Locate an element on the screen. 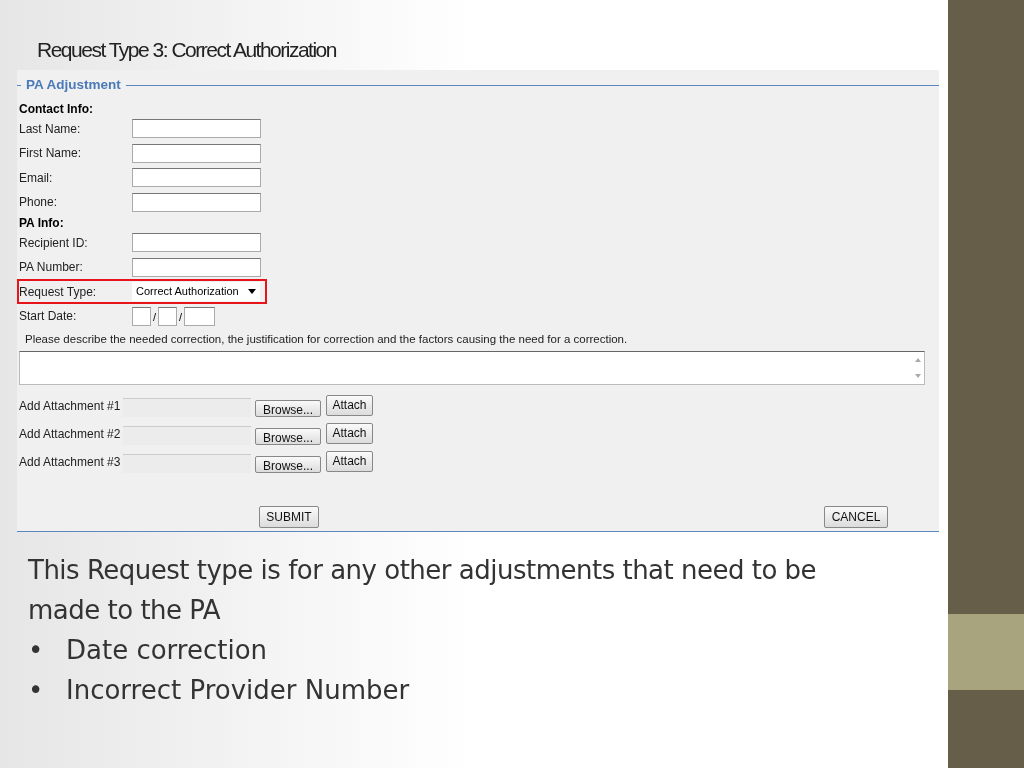  body-paragraph: This Request type is for any other adjustments that need to be made to the PA is located at coordinates (423, 590).